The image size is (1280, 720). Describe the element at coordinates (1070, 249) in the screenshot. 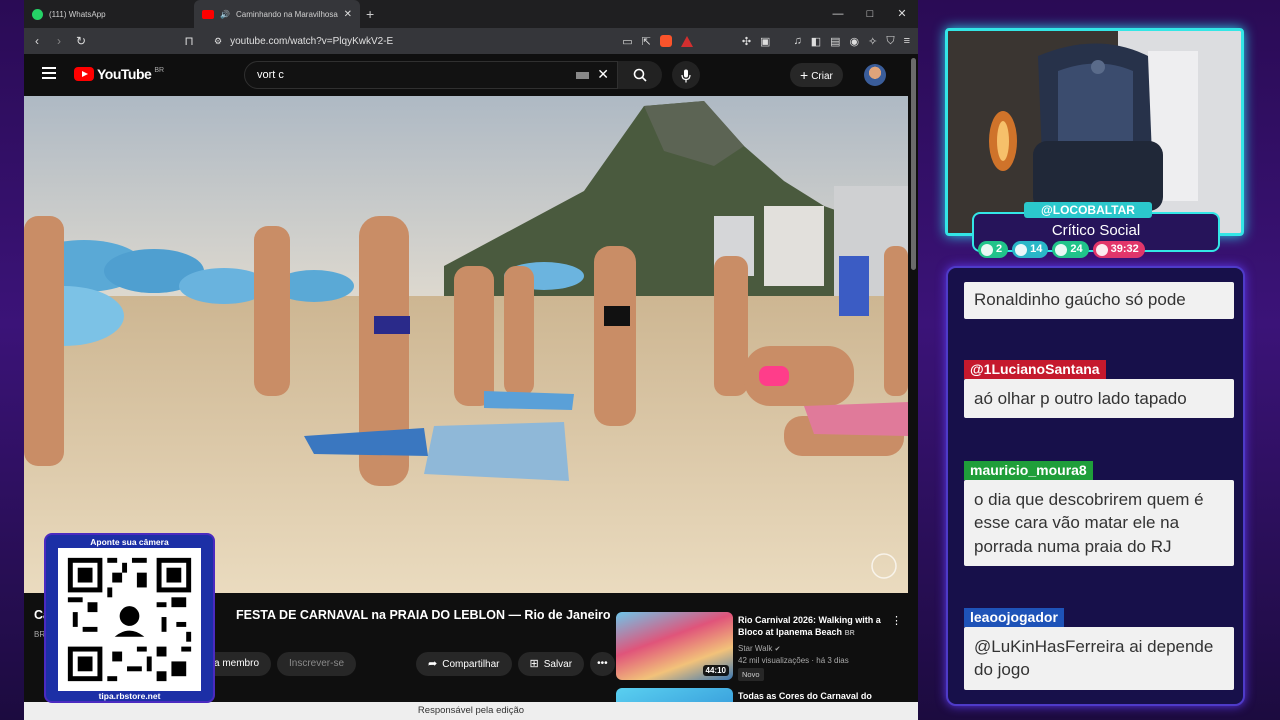

I see `link-count-badge: 24` at that location.